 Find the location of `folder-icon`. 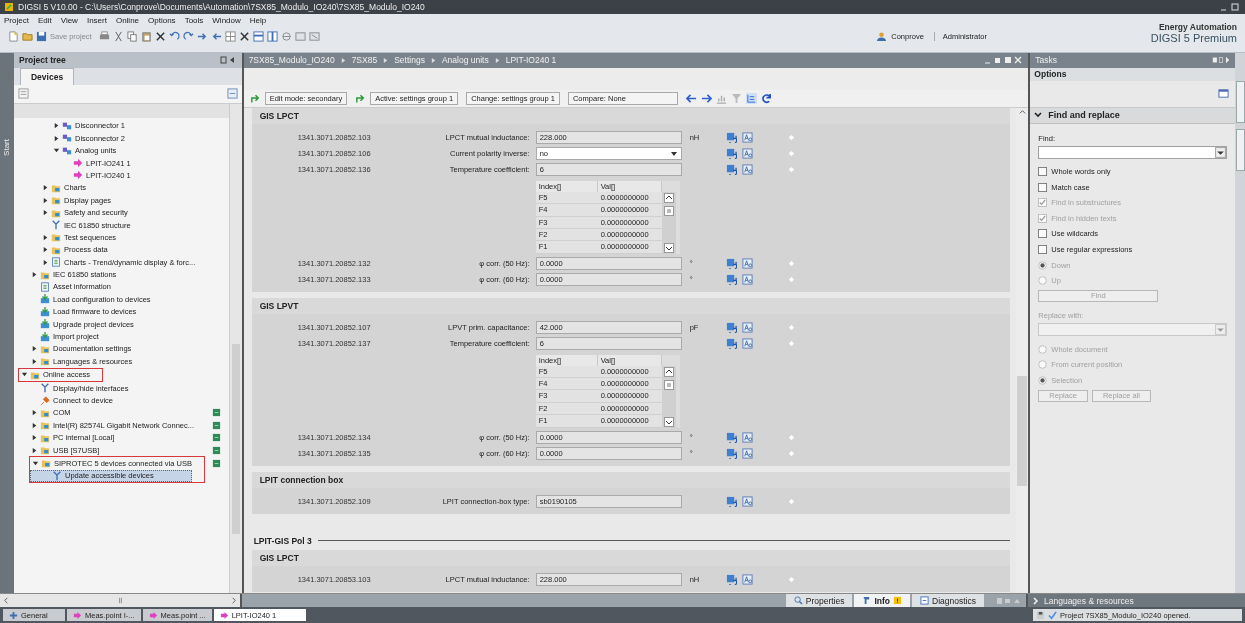

folder-icon is located at coordinates (27, 37).